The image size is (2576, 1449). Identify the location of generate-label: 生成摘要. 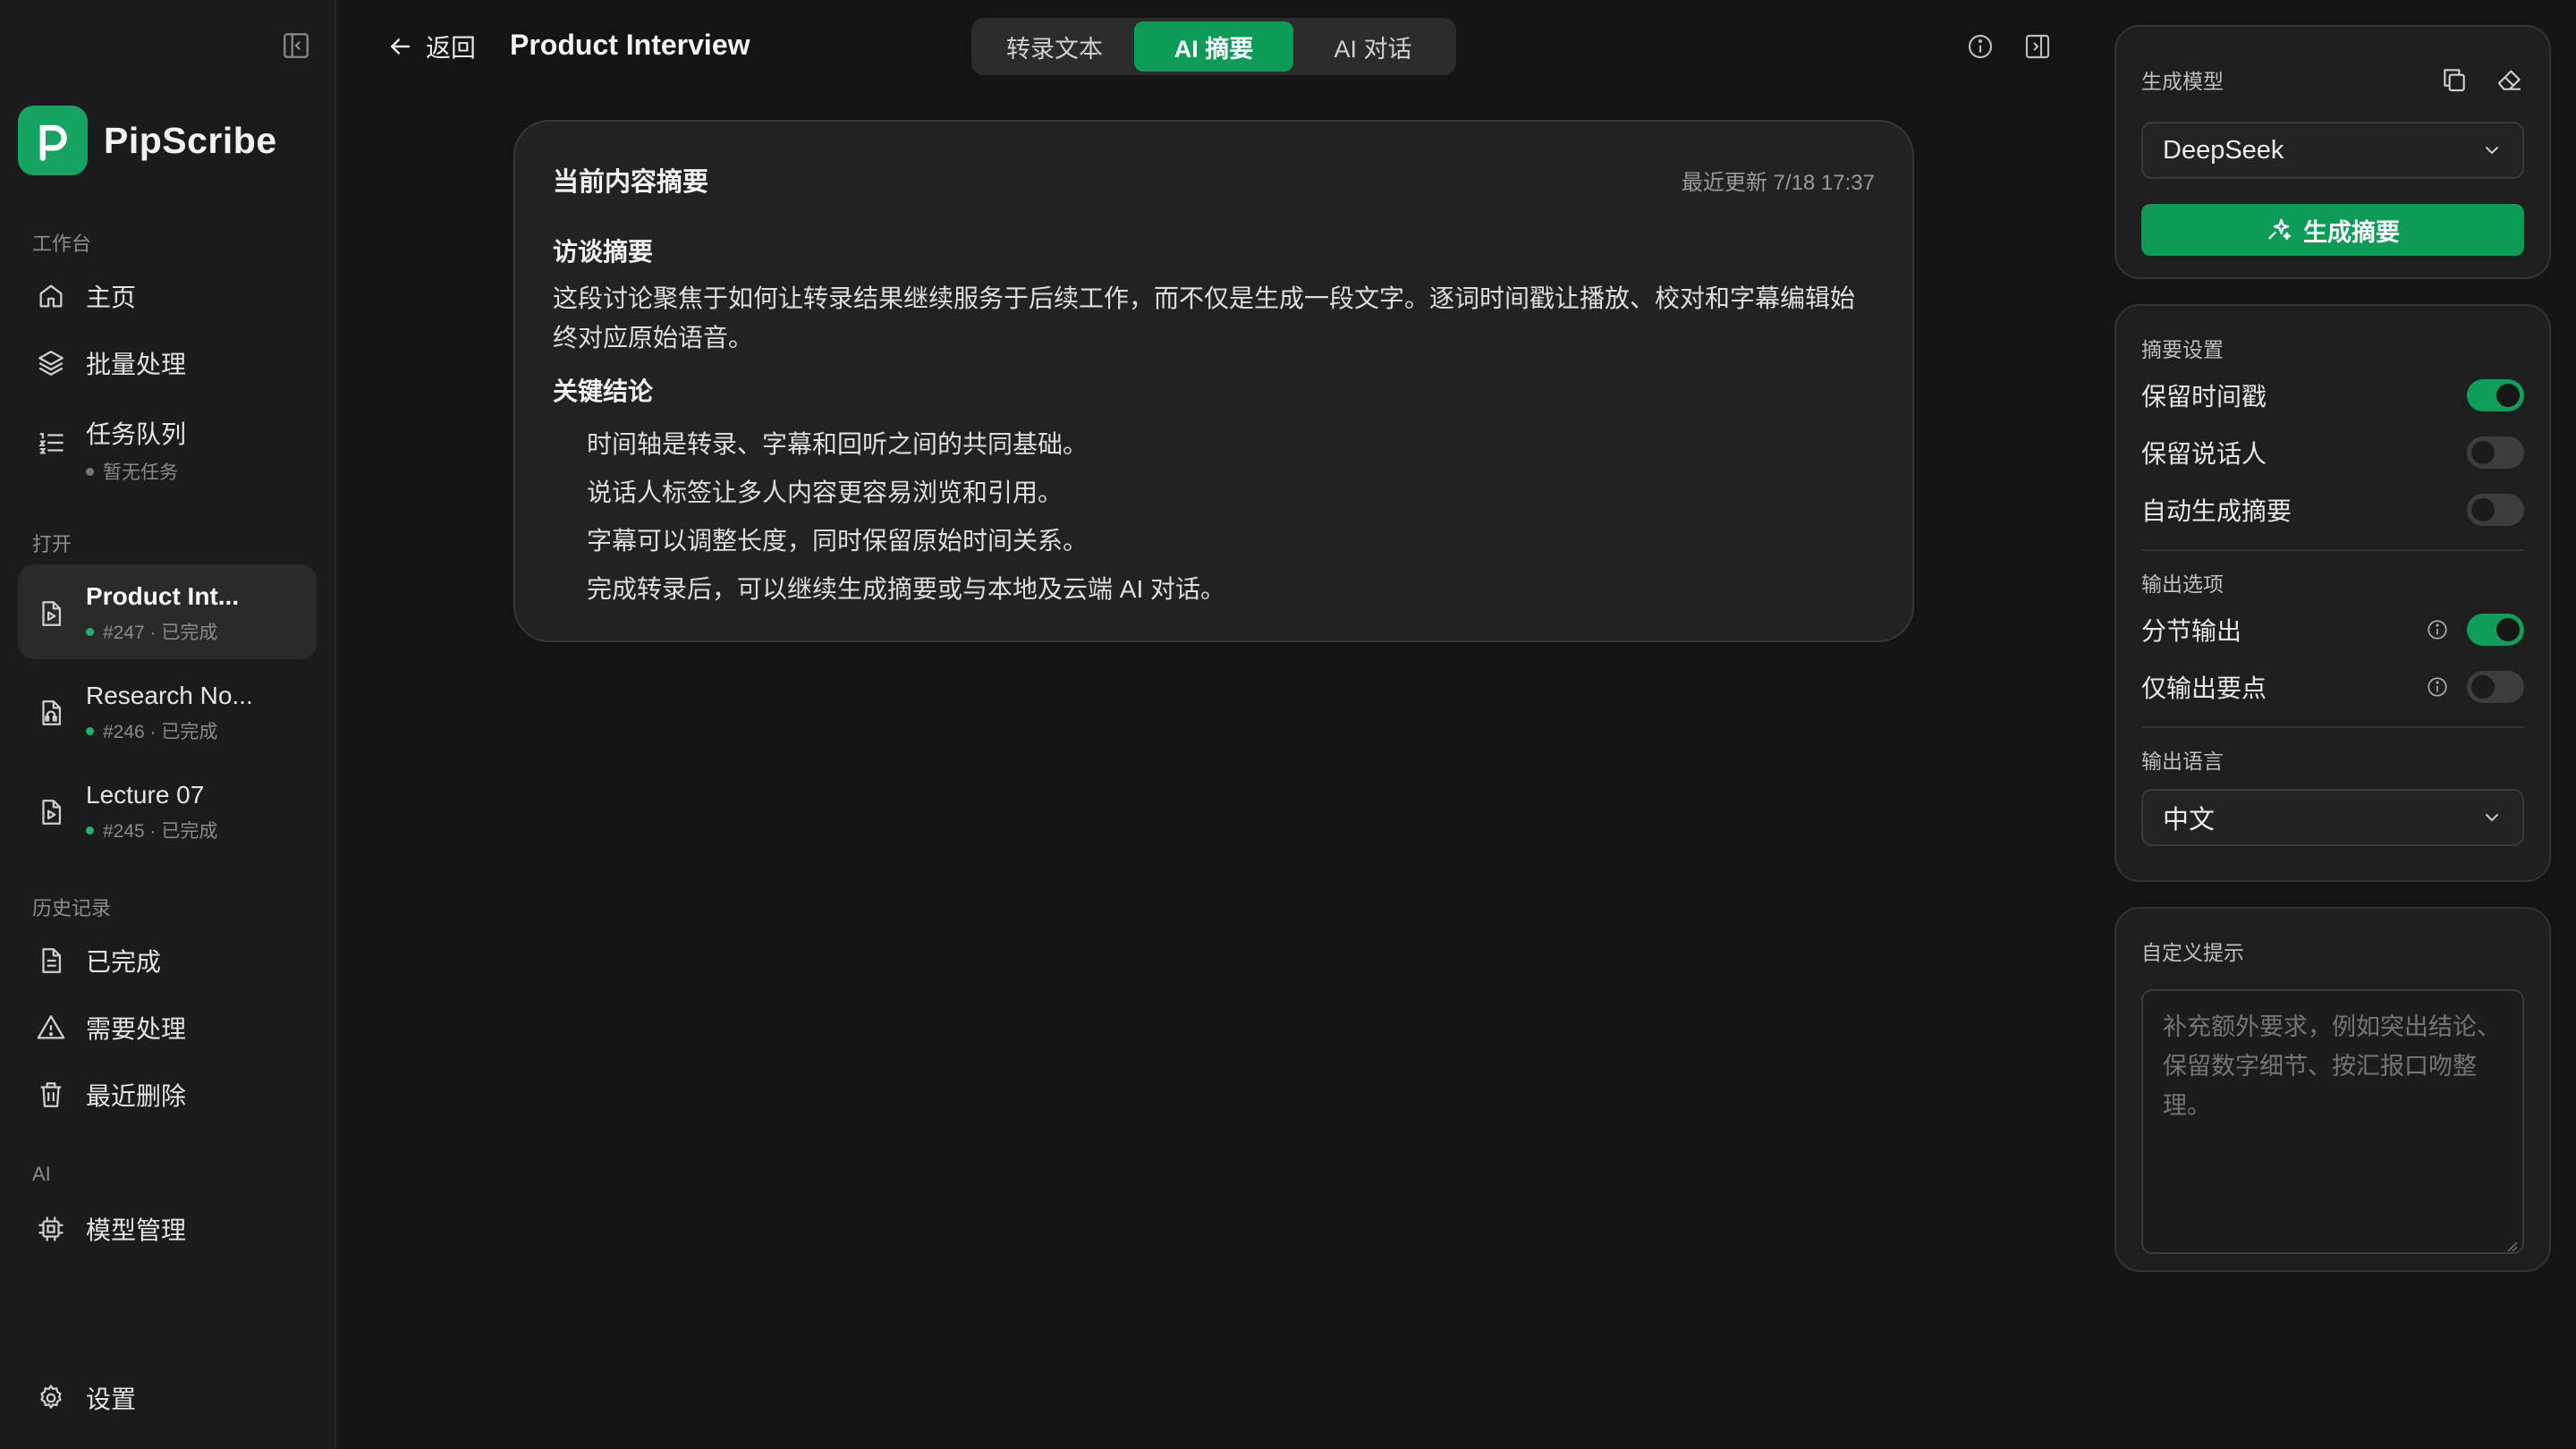
(2351, 232).